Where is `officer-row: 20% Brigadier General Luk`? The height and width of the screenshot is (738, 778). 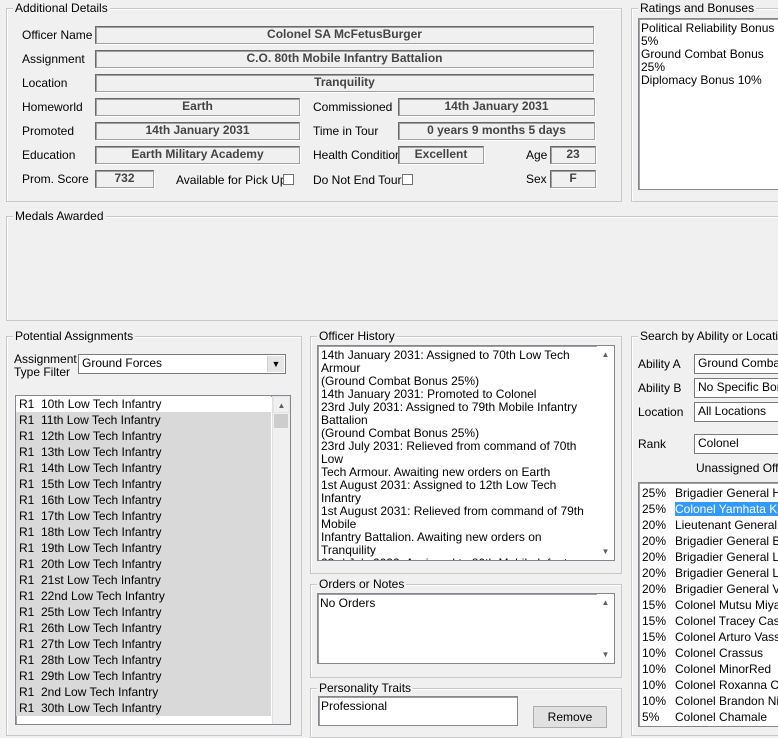 officer-row: 20% Brigadier General Luk is located at coordinates (708, 573).